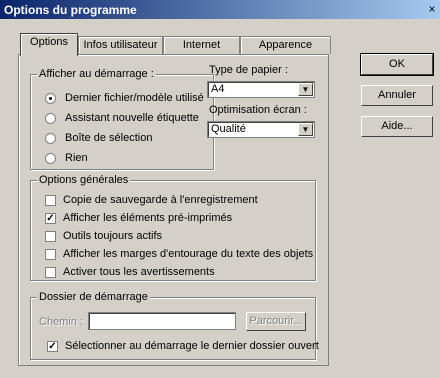  I want to click on tab-apparence: Apparence, so click(285, 45).